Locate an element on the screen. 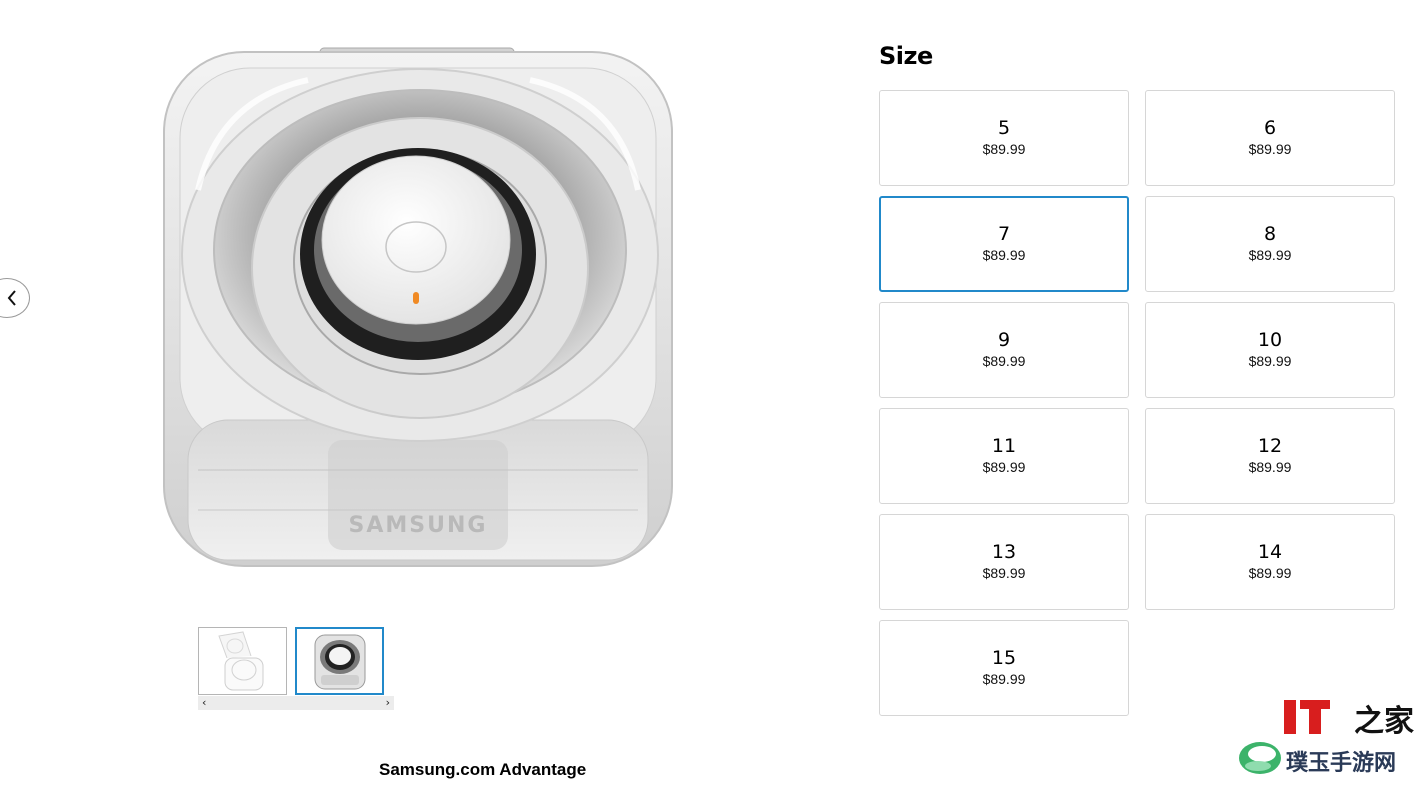 This screenshot has width=1427, height=785. scroll-right-icon: › is located at coordinates (388, 703).